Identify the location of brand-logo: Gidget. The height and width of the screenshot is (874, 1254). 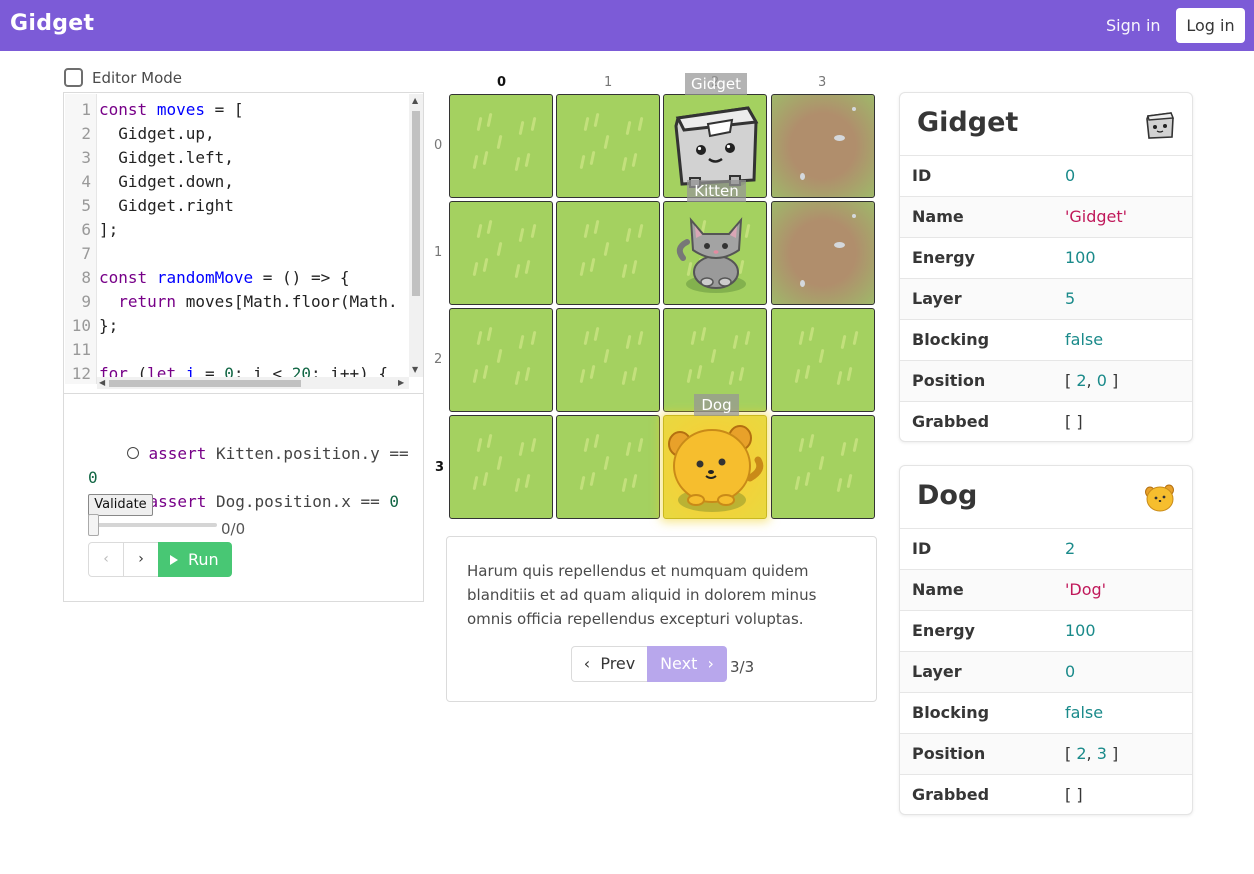
(52, 23).